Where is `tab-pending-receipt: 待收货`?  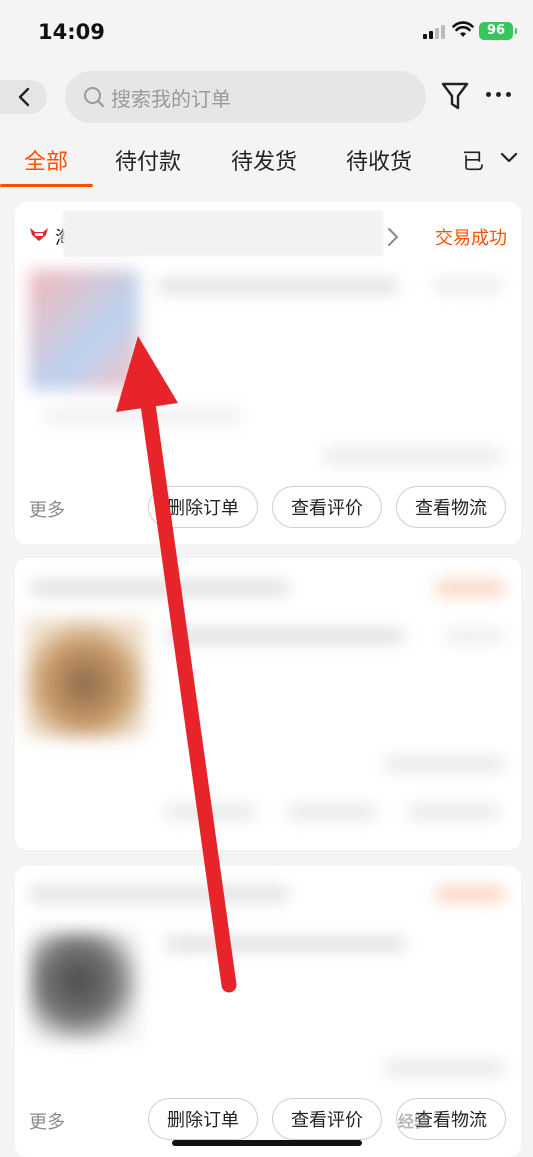 tab-pending-receipt: 待收货 is located at coordinates (379, 160).